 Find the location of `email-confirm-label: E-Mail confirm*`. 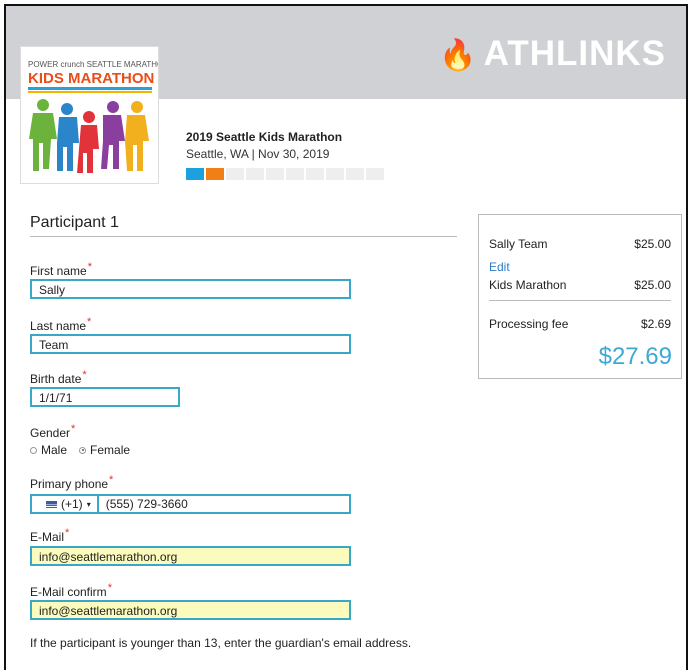

email-confirm-label: E-Mail confirm* is located at coordinates (71, 590).